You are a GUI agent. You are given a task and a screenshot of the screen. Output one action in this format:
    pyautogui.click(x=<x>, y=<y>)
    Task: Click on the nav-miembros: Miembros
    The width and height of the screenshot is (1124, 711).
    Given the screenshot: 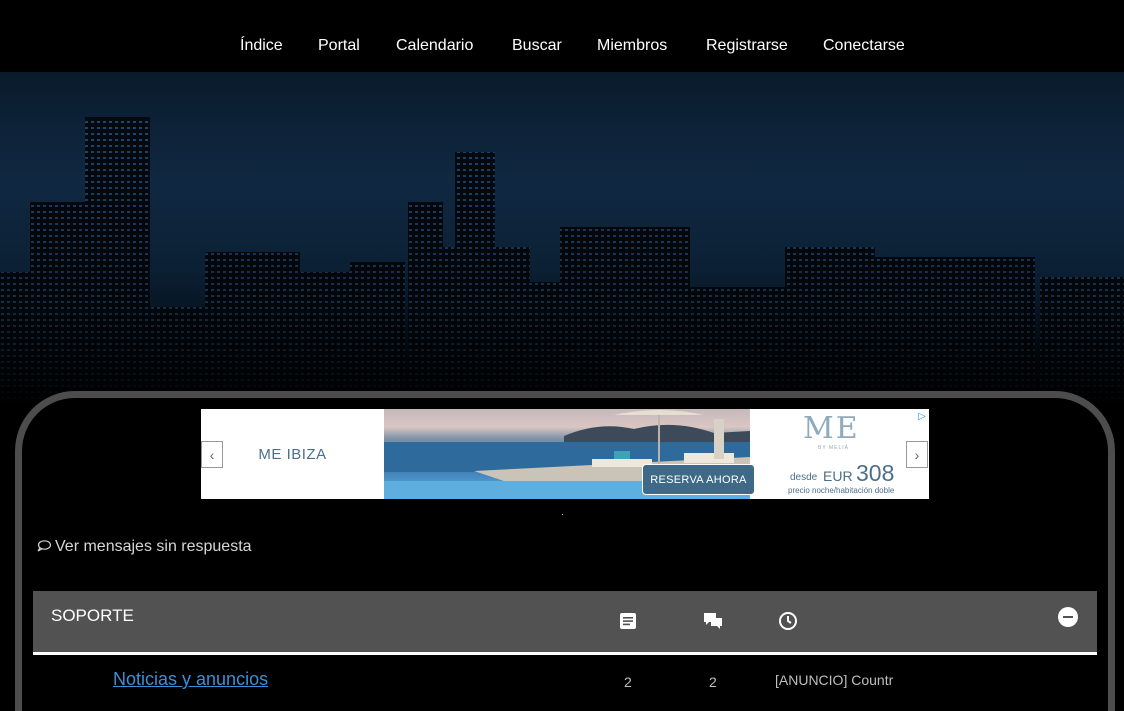 What is the action you would take?
    pyautogui.click(x=632, y=46)
    